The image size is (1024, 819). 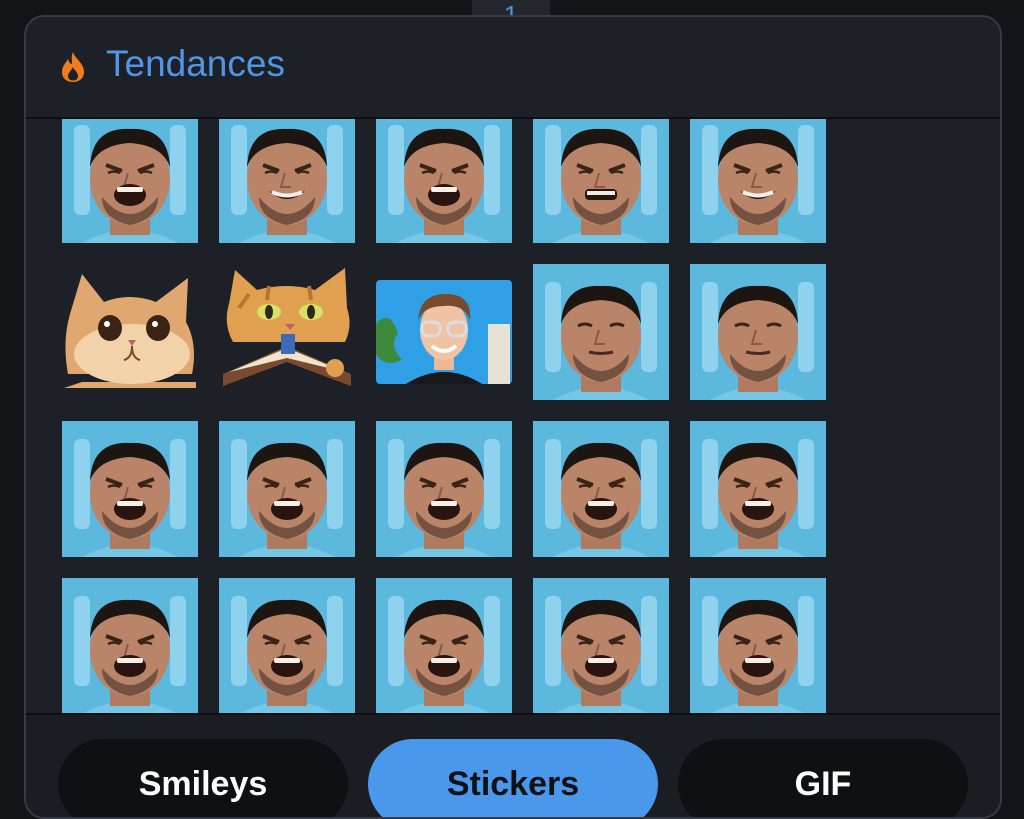 I want to click on man-glasses-sticker-image, so click(x=444, y=332).